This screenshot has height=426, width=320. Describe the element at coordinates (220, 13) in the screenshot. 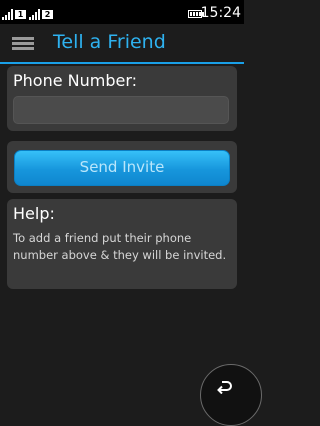

I see `clock: 15:24` at that location.